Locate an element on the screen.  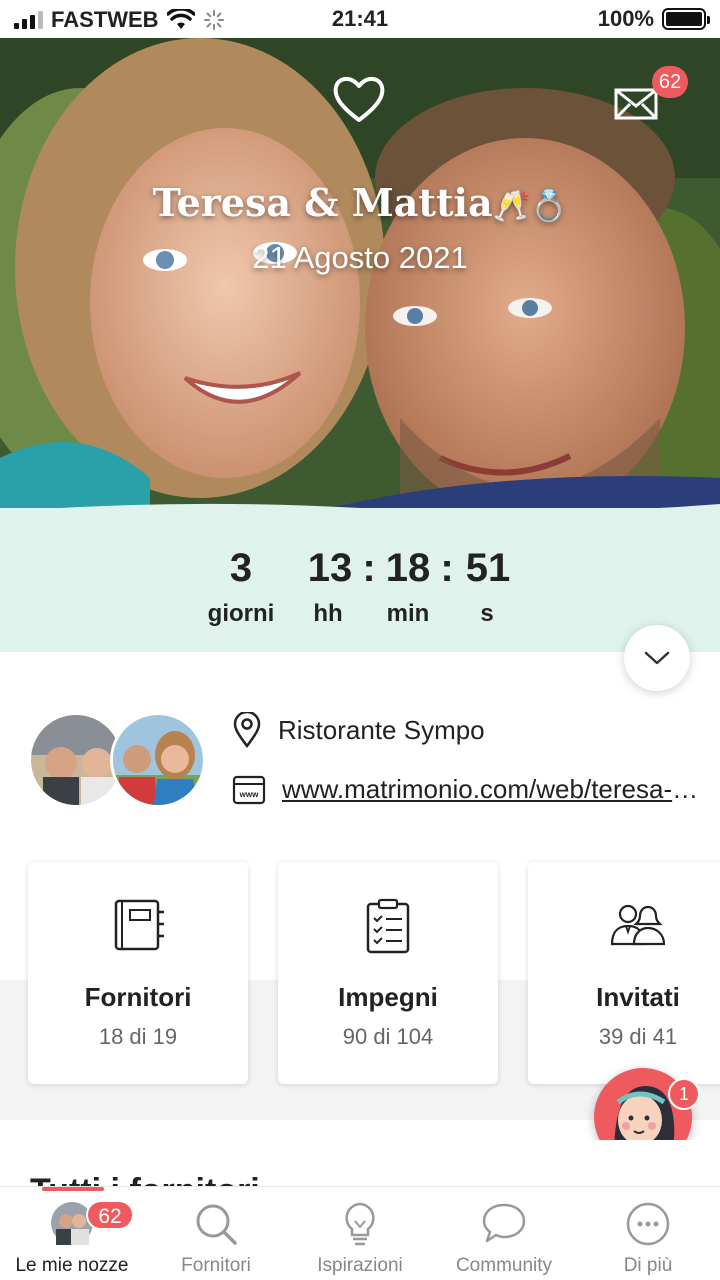
tab-badge: 62 is located at coordinates (110, 1215).